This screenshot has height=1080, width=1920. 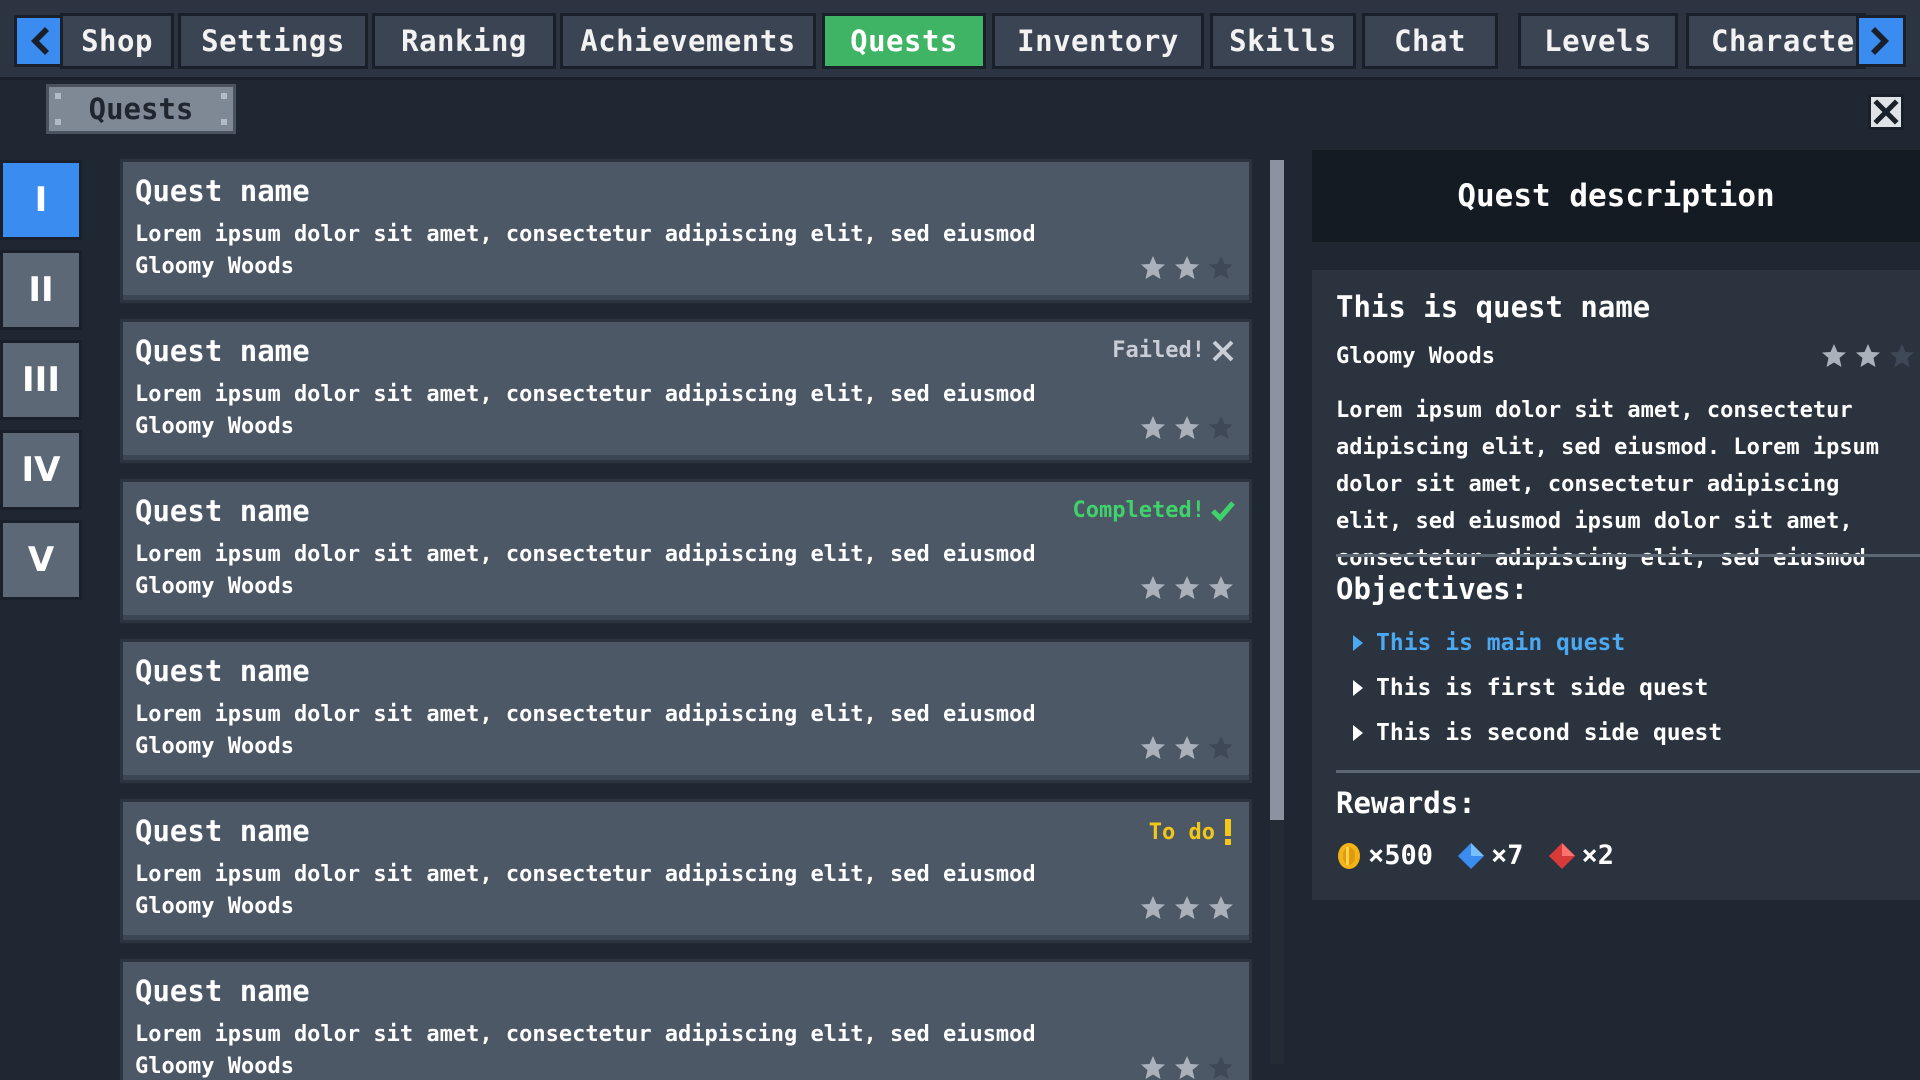 I want to click on tab-label: Shop, so click(x=117, y=41).